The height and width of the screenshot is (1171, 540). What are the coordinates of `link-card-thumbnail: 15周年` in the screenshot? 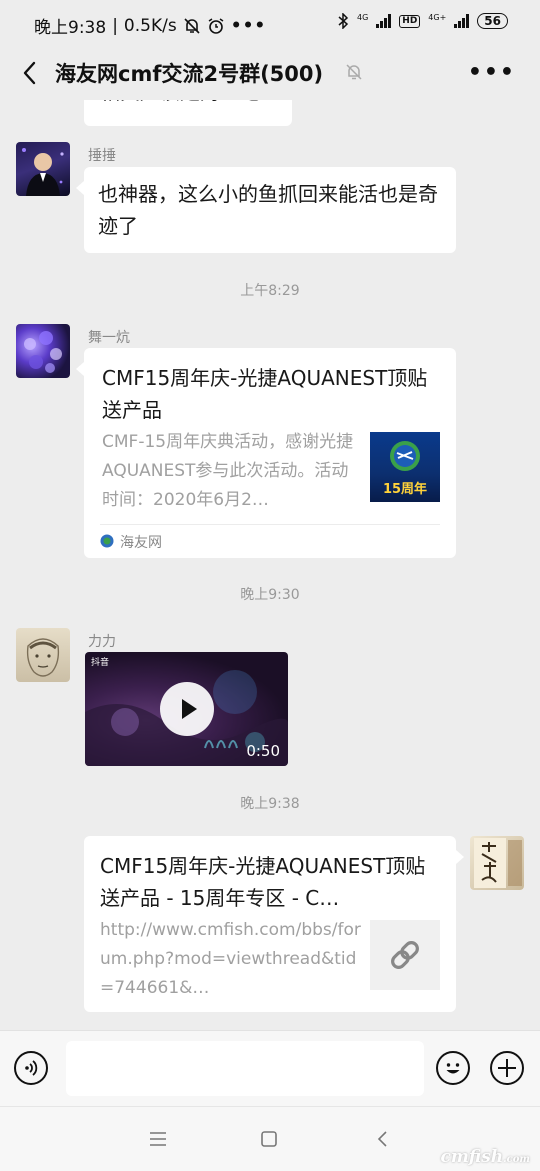 It's located at (405, 467).